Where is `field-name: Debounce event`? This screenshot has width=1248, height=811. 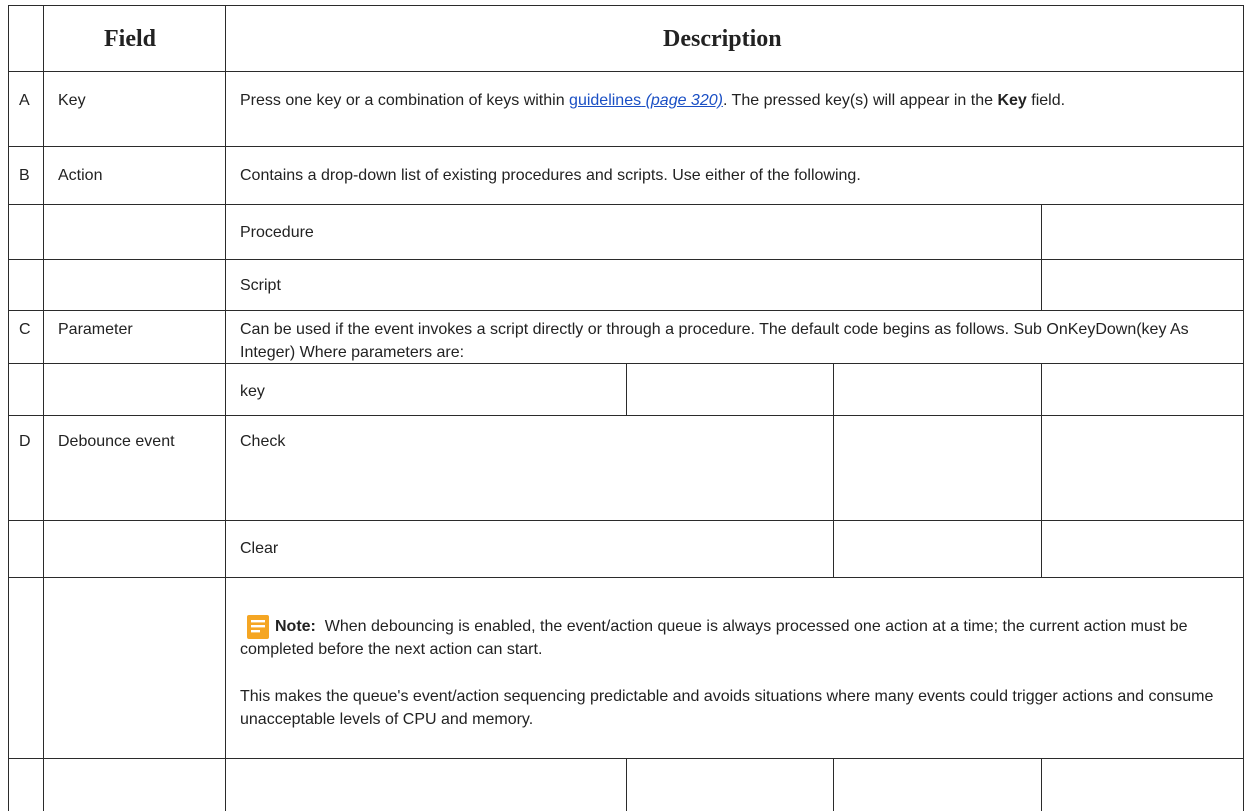 field-name: Debounce event is located at coordinates (116, 441).